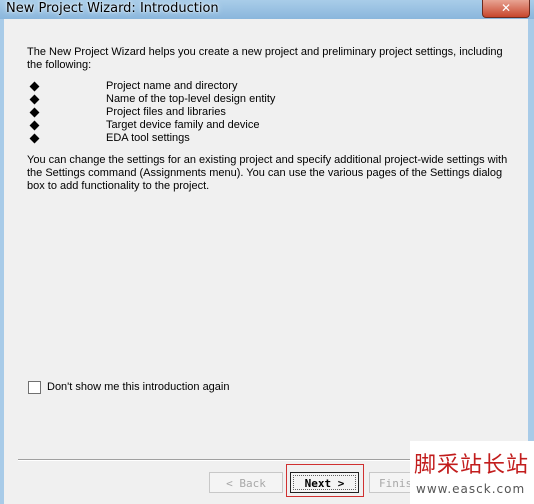 This screenshot has width=534, height=504. I want to click on title-bar: New Project Wizard: Introduction ✕, so click(267, 9).